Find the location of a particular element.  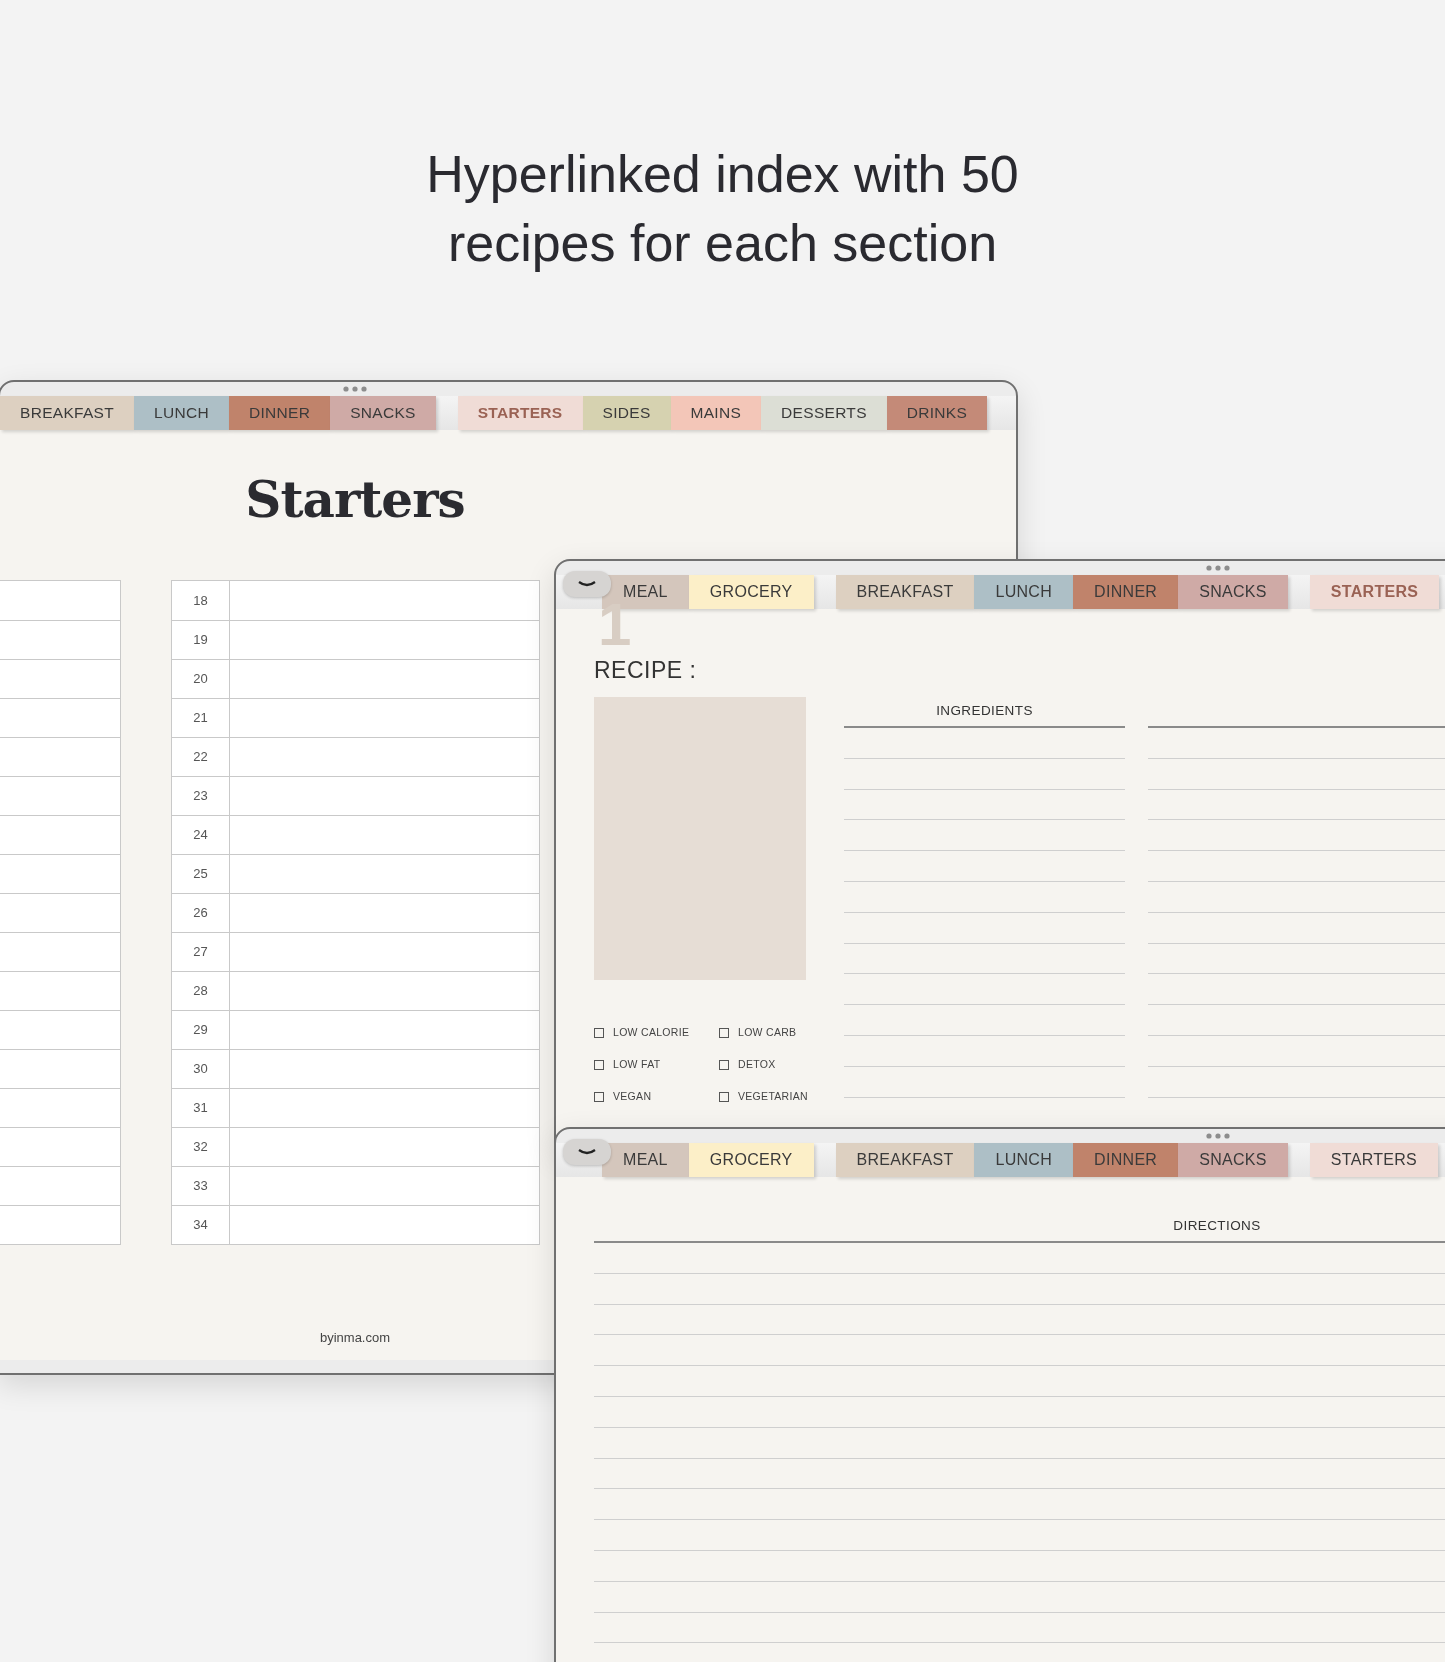

row-number: 33 is located at coordinates (201, 1186).